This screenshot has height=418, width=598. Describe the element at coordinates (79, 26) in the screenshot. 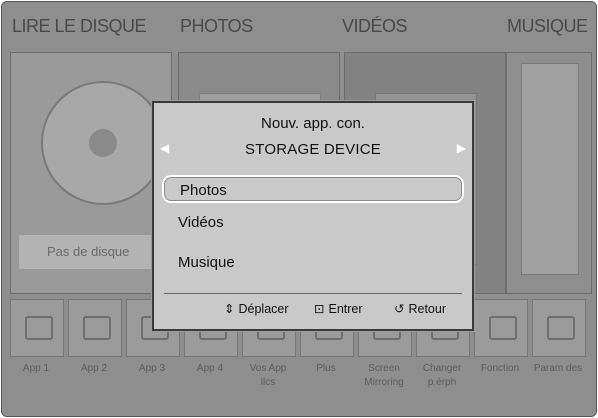

I see `tab-lire-le-disque: LIRE LE DISQUE` at that location.